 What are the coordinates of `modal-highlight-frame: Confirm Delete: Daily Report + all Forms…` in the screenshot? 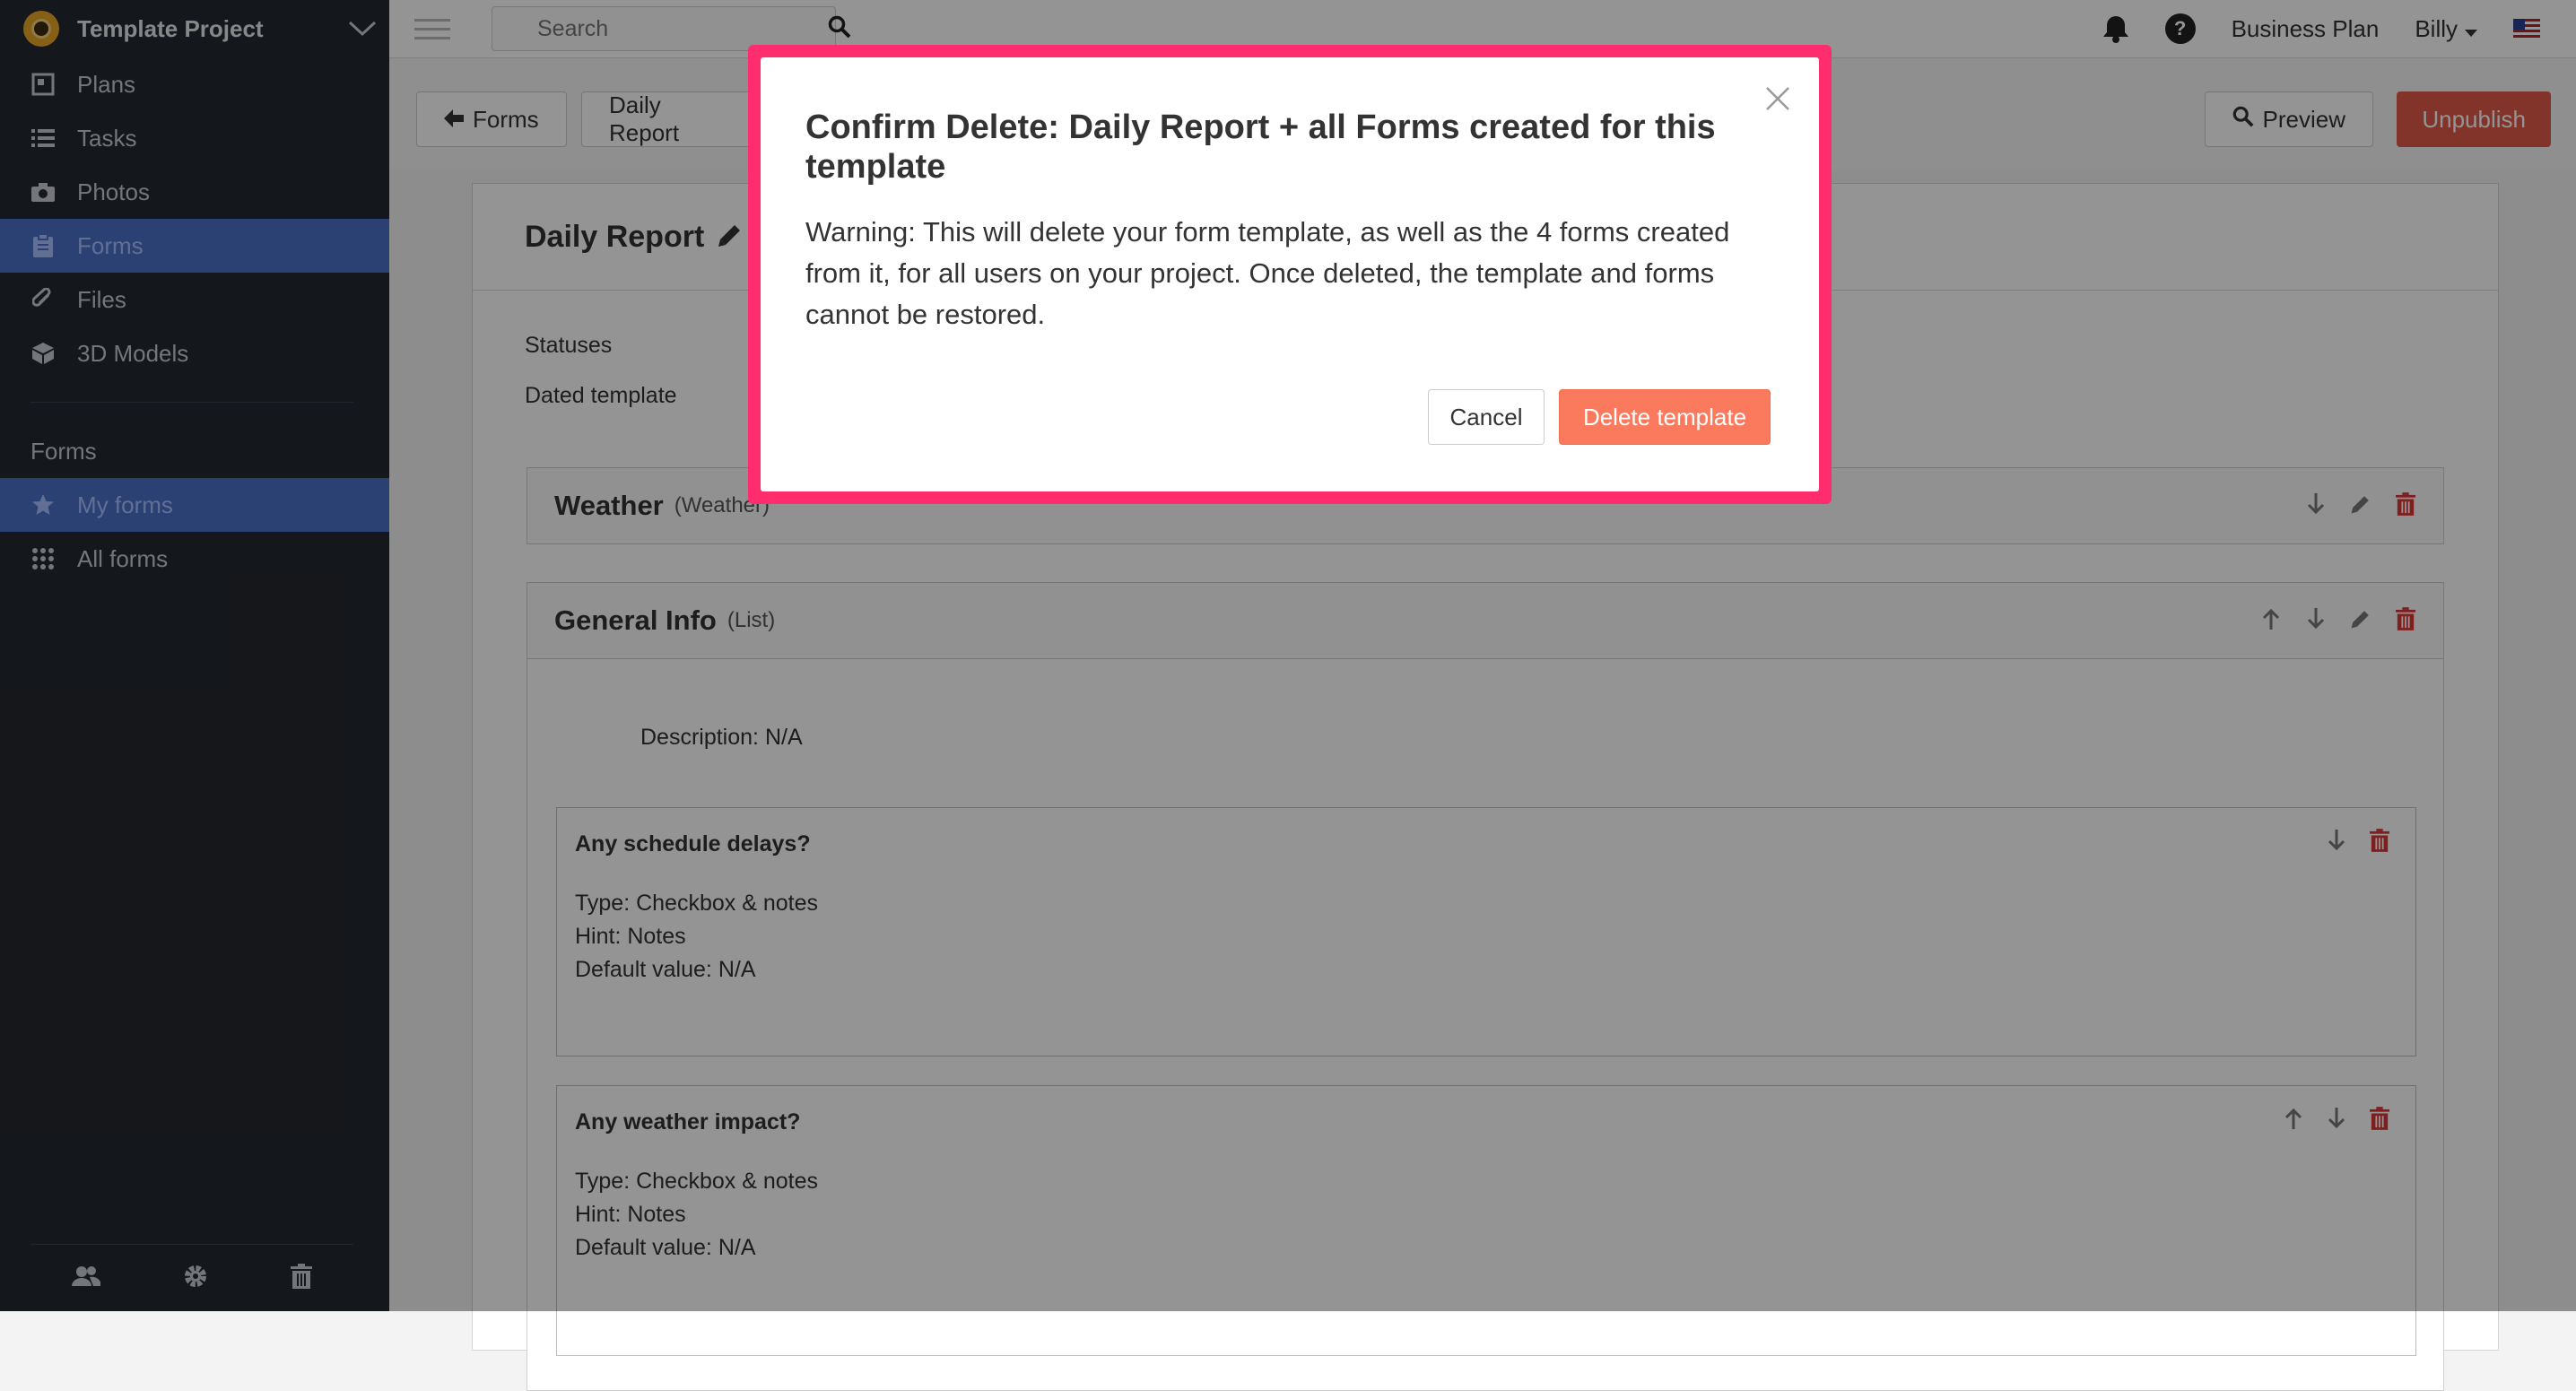 It's located at (1290, 275).